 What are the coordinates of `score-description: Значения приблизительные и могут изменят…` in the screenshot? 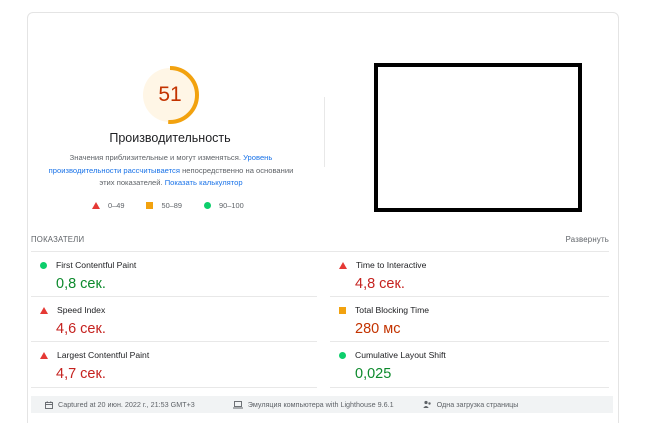 It's located at (171, 171).